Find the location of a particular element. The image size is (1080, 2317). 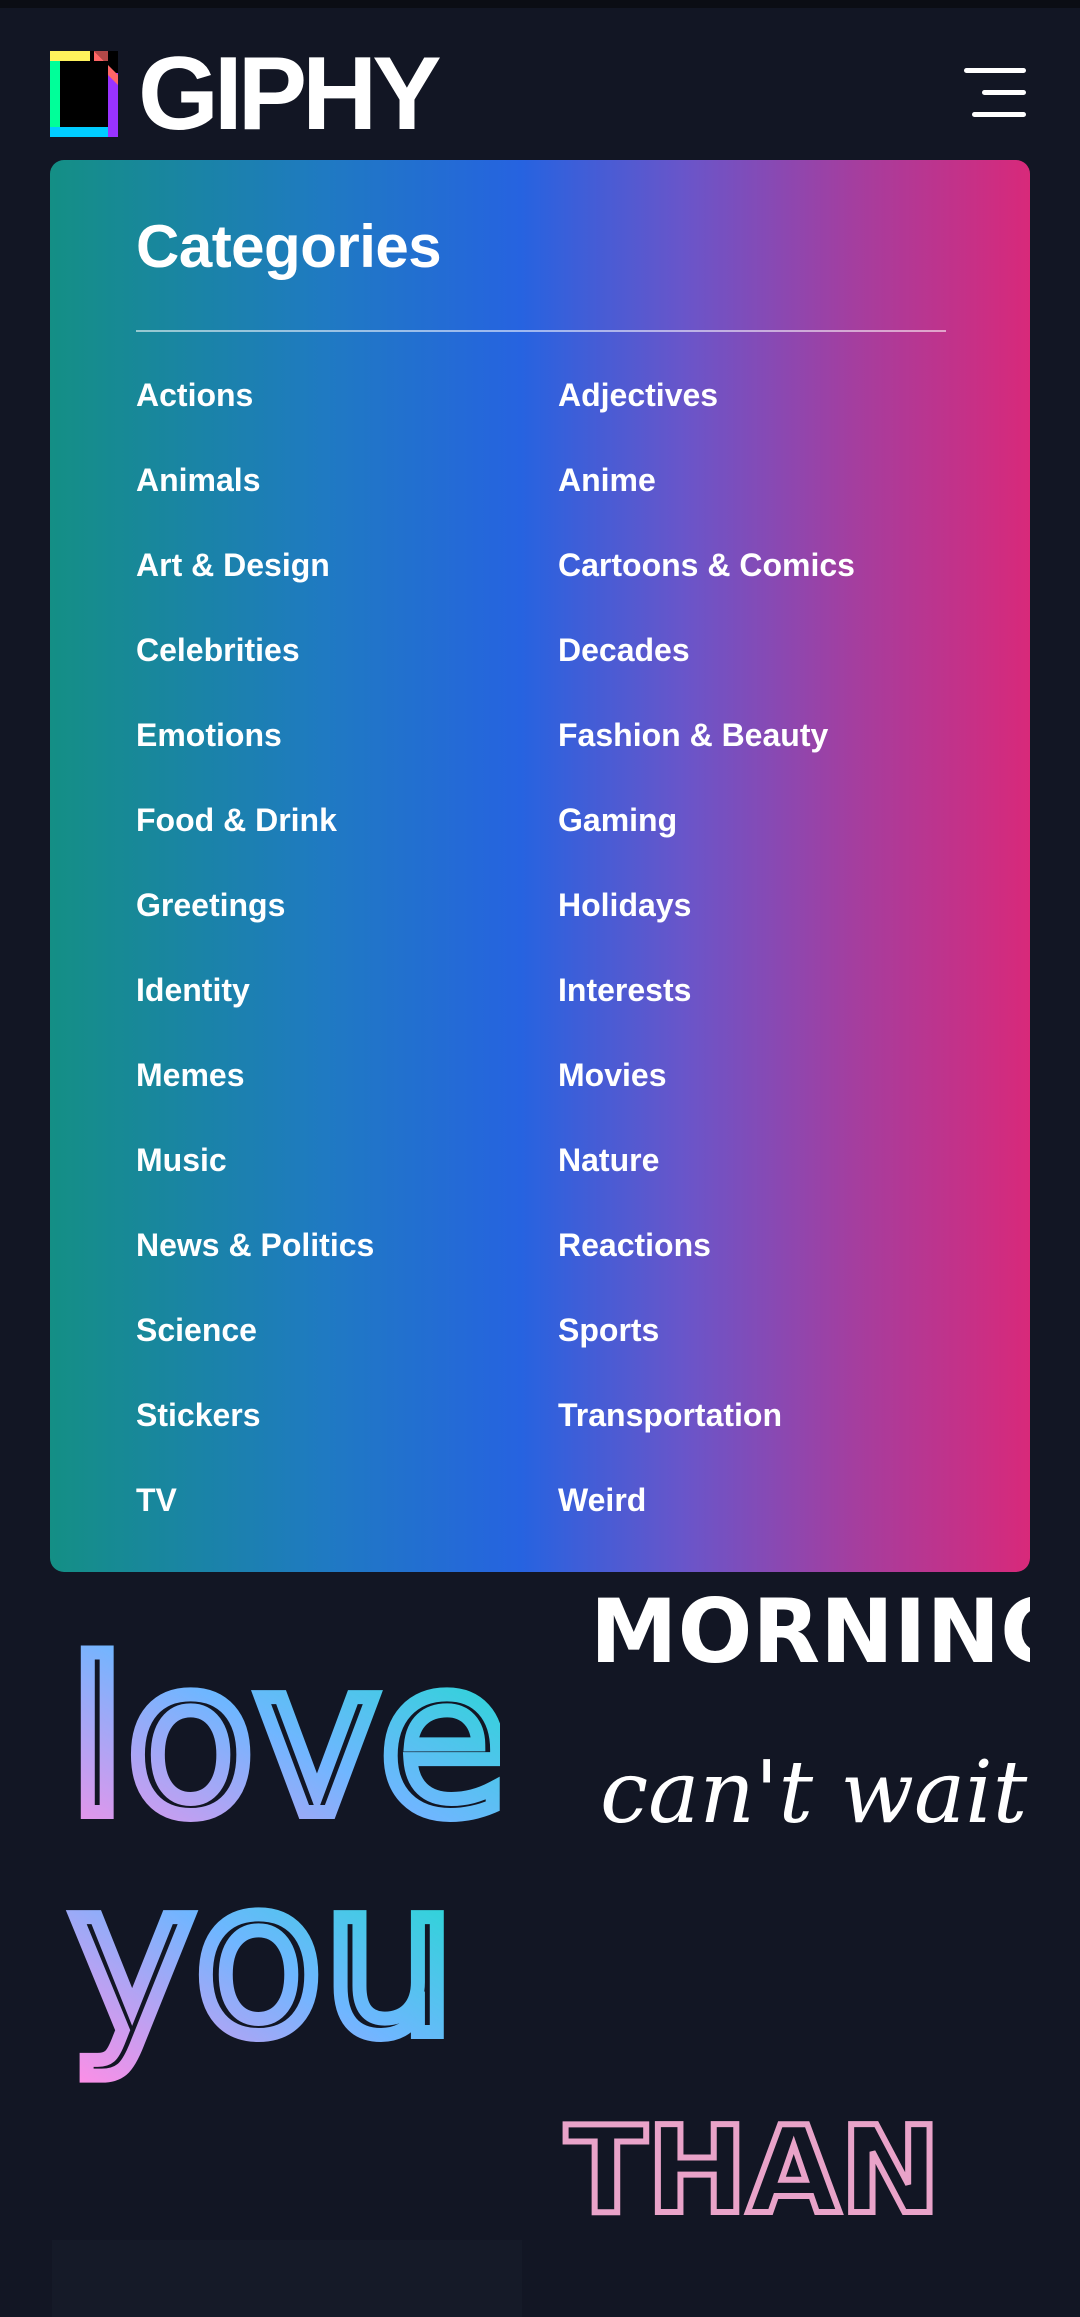

you-text: you is located at coordinates (263, 1959).